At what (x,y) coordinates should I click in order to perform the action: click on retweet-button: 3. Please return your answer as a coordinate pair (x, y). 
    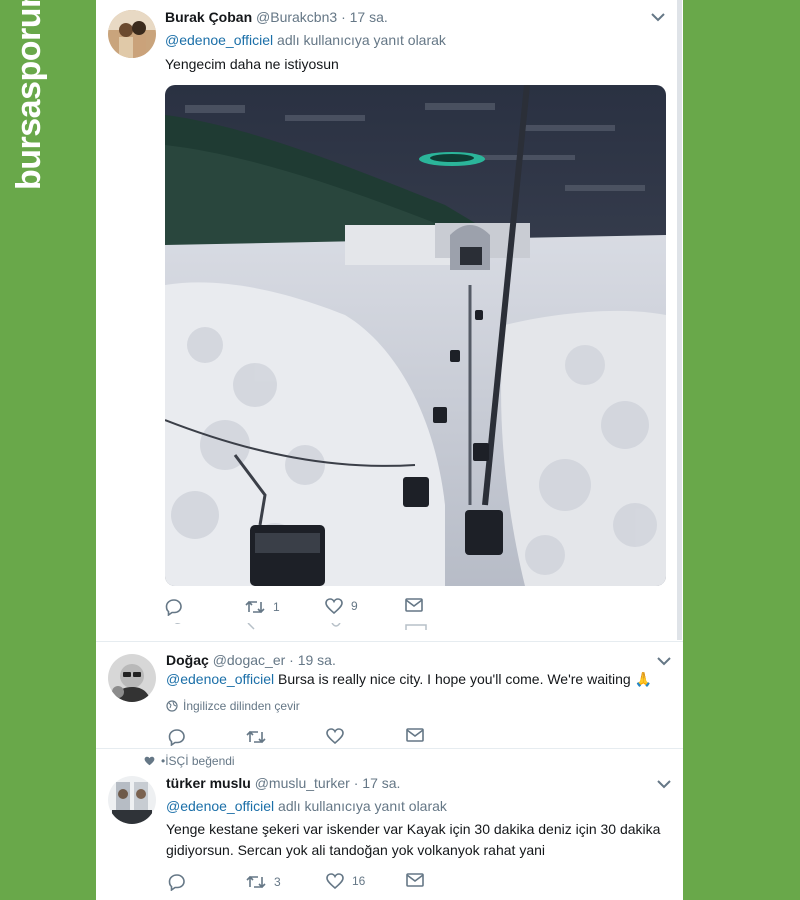
    Looking at the image, I should click on (263, 882).